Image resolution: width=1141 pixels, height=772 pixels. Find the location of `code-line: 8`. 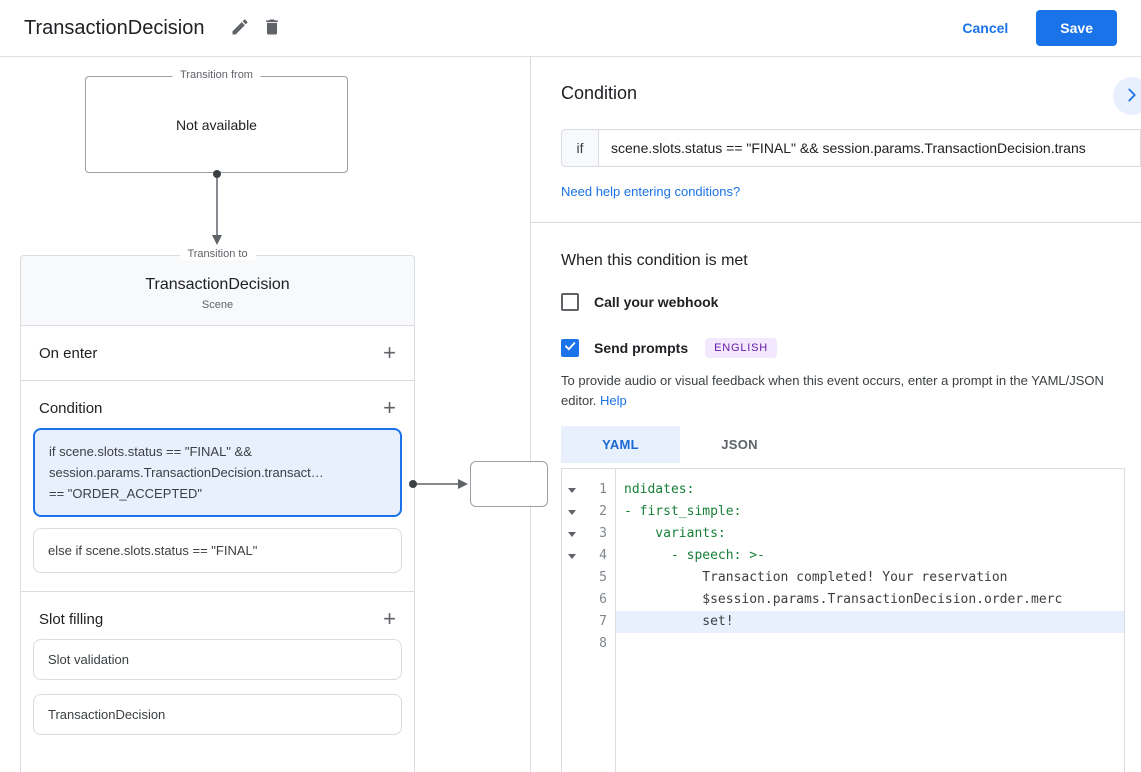

code-line: 8 is located at coordinates (843, 644).